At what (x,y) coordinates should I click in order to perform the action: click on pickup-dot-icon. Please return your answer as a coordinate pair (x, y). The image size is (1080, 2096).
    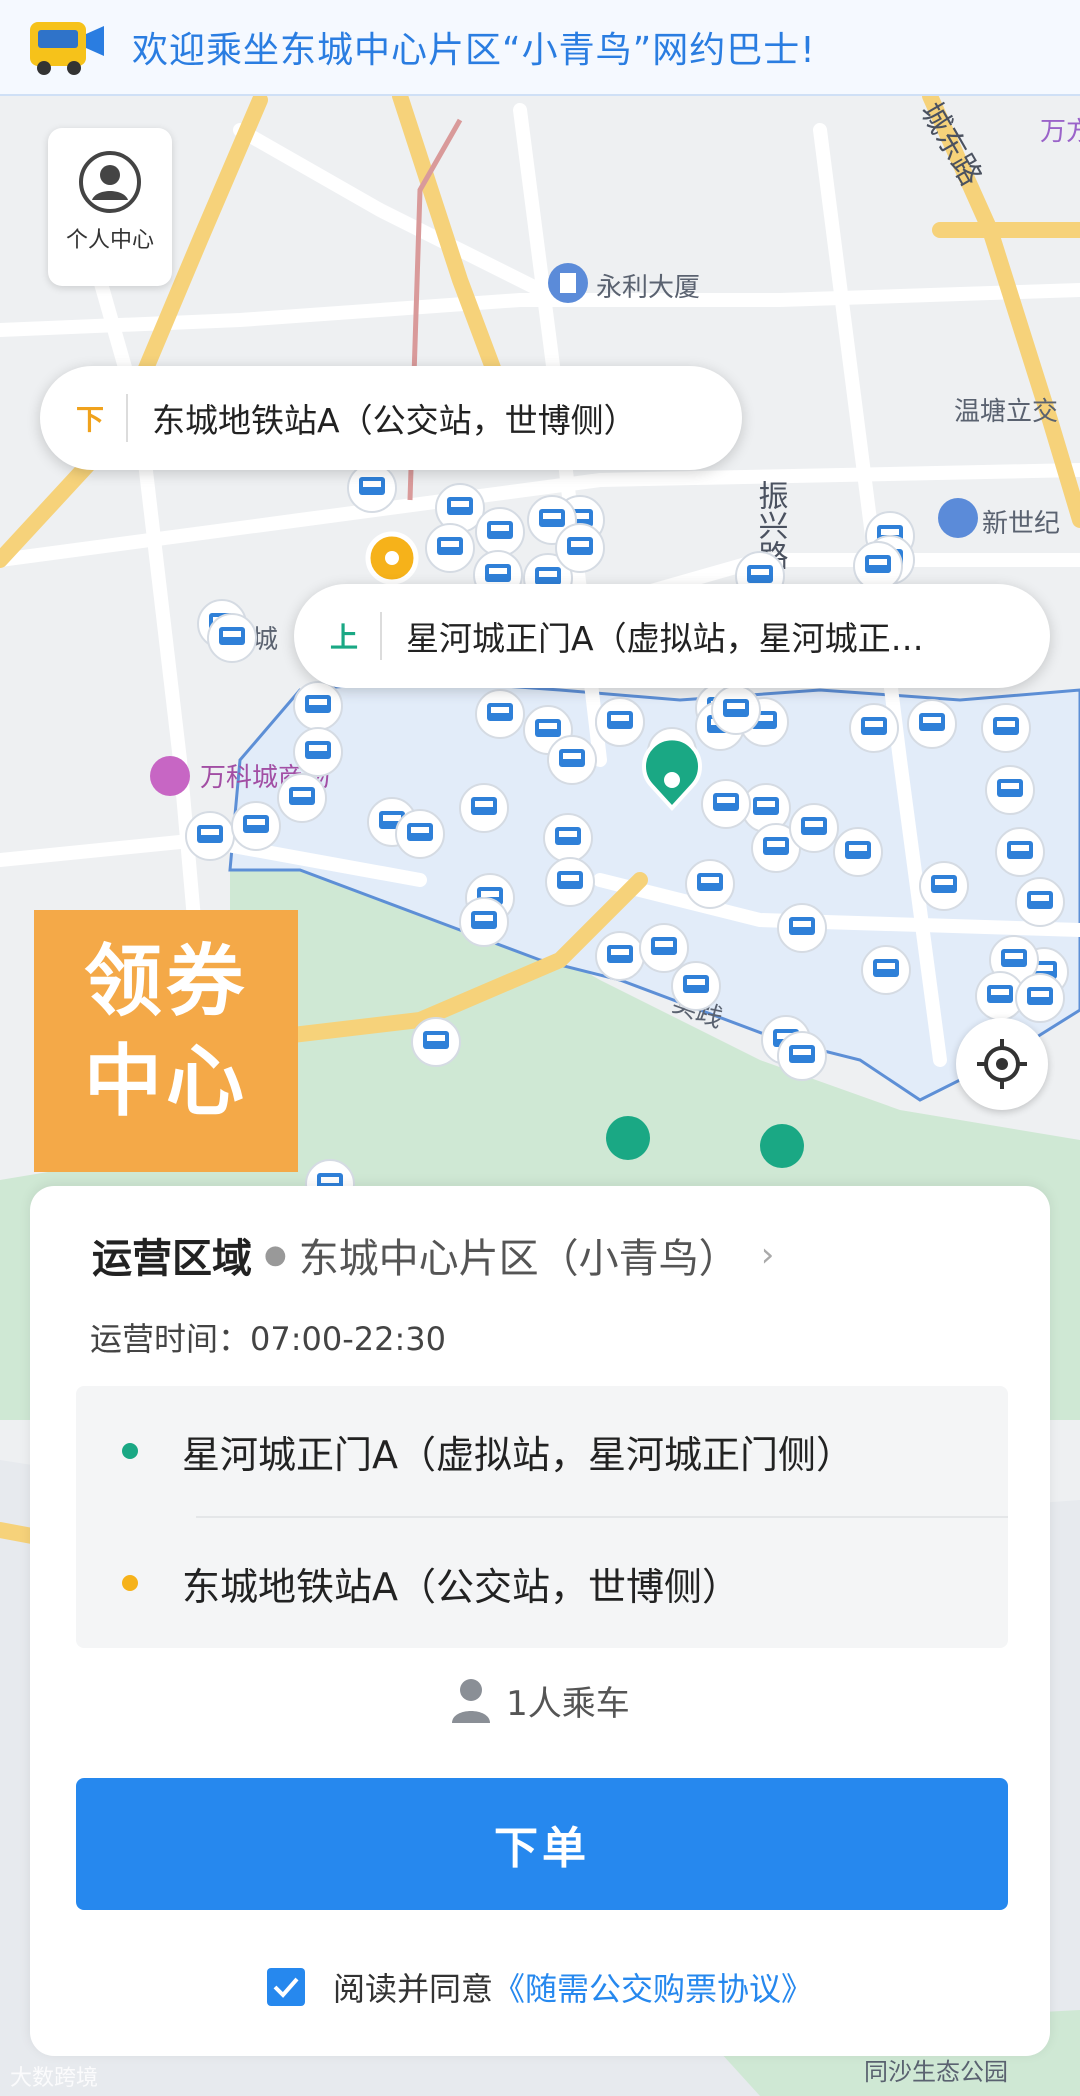
    Looking at the image, I should click on (130, 1451).